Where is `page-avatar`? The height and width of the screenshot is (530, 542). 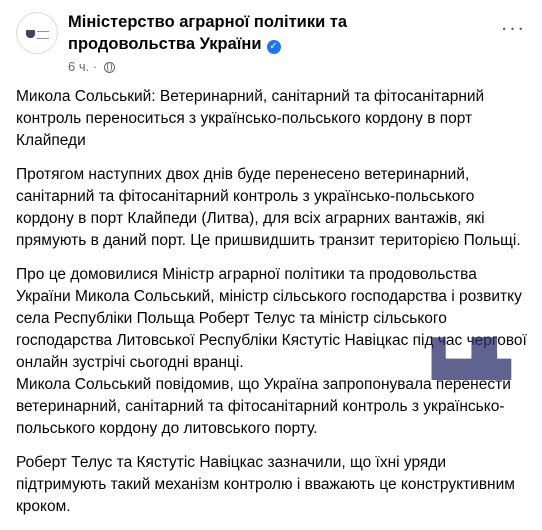 page-avatar is located at coordinates (37, 33).